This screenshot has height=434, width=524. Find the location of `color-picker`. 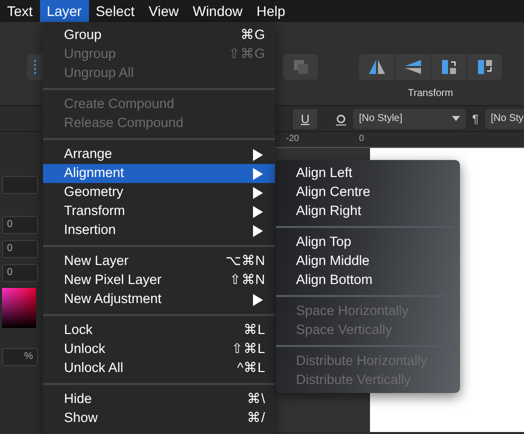

color-picker is located at coordinates (19, 308).